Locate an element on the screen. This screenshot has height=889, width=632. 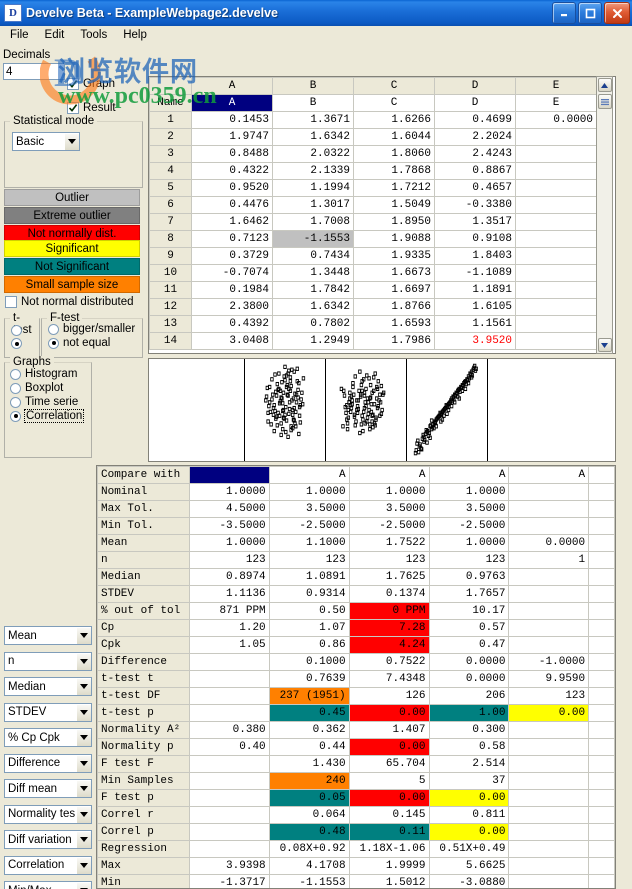
data-grid-row-number: 5 is located at coordinates (170, 188).